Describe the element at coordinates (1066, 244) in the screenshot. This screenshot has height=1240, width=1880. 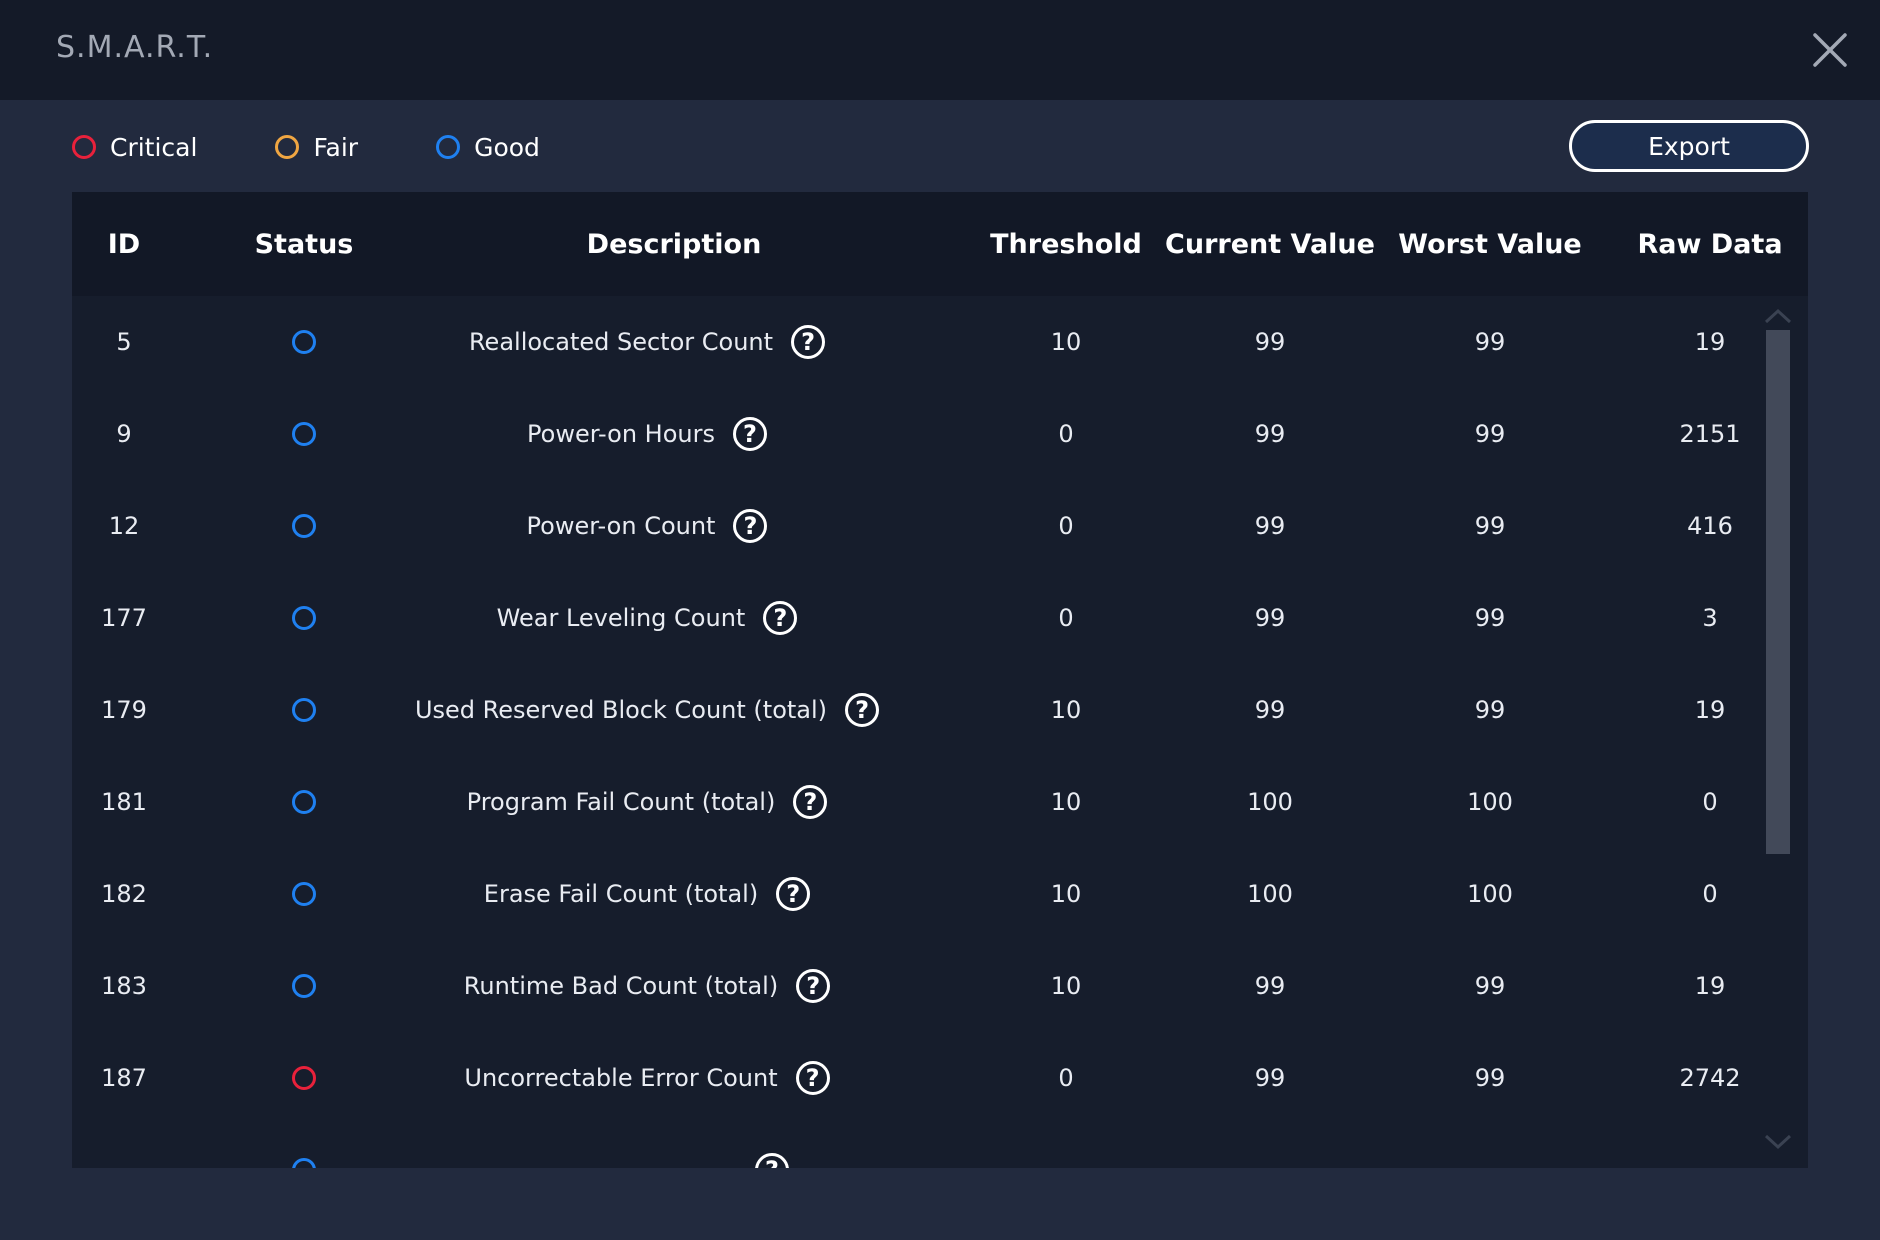
I see `header-threshold: Threshold` at that location.